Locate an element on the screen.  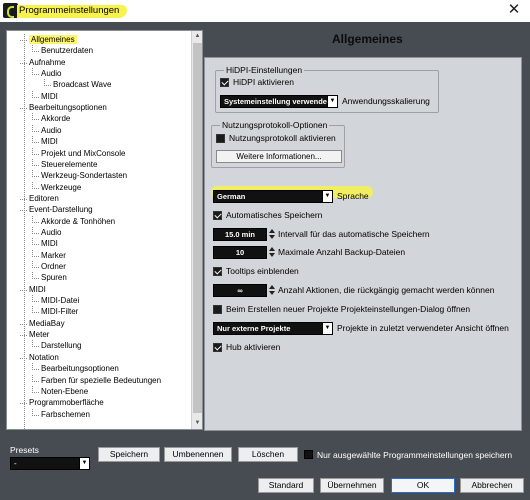
tree-item-label: Akkorde & Tonhöhen is located at coordinates (78, 221).